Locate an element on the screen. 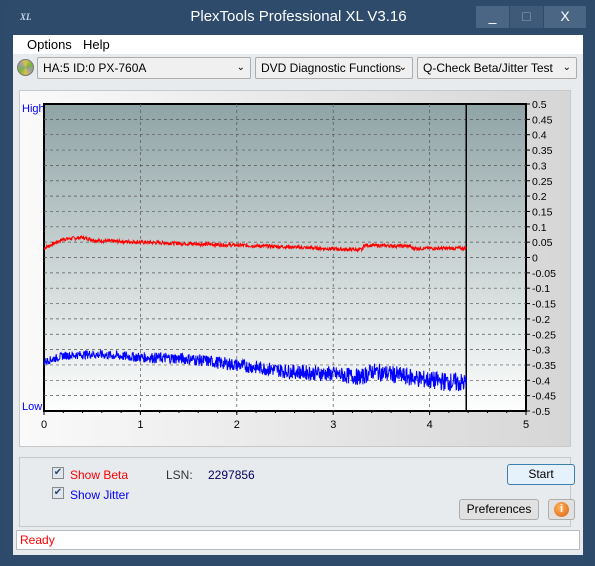 The width and height of the screenshot is (595, 566). y-tick-label: 0.45 is located at coordinates (542, 120).